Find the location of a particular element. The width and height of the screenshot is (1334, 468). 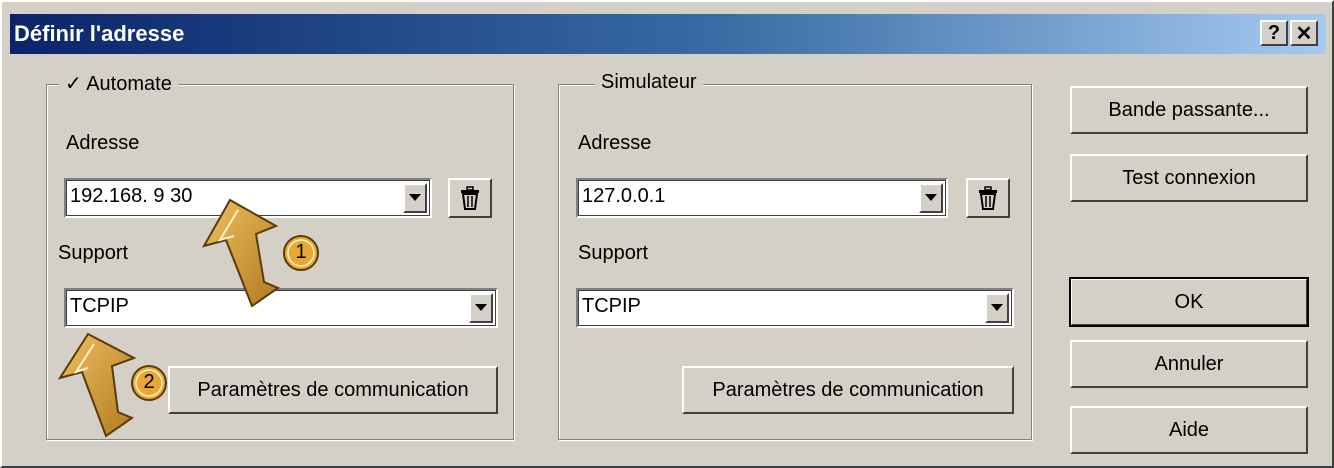

cancel-label: Annuler is located at coordinates (1189, 363).